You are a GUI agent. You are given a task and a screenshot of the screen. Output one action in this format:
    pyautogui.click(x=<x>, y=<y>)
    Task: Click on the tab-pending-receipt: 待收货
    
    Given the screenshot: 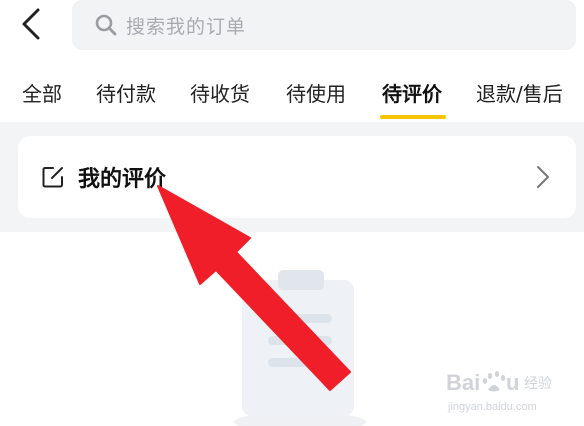 What is the action you would take?
    pyautogui.click(x=220, y=92)
    